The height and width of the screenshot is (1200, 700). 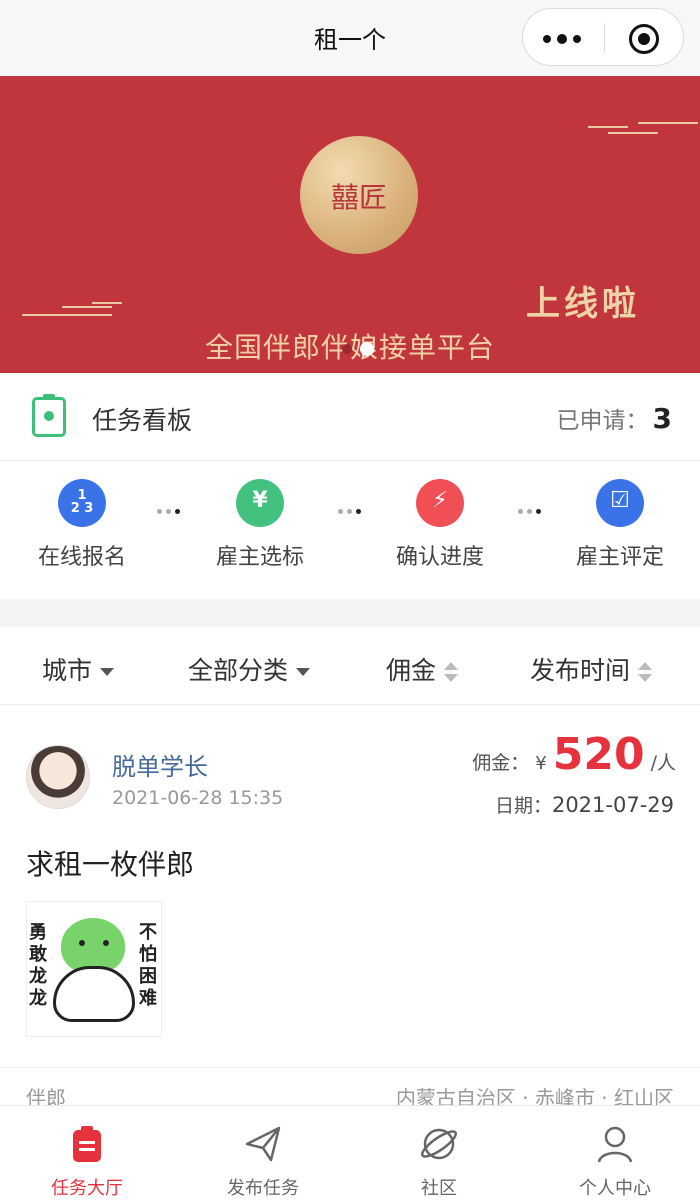 I want to click on commission-unit: /人, so click(x=663, y=763).